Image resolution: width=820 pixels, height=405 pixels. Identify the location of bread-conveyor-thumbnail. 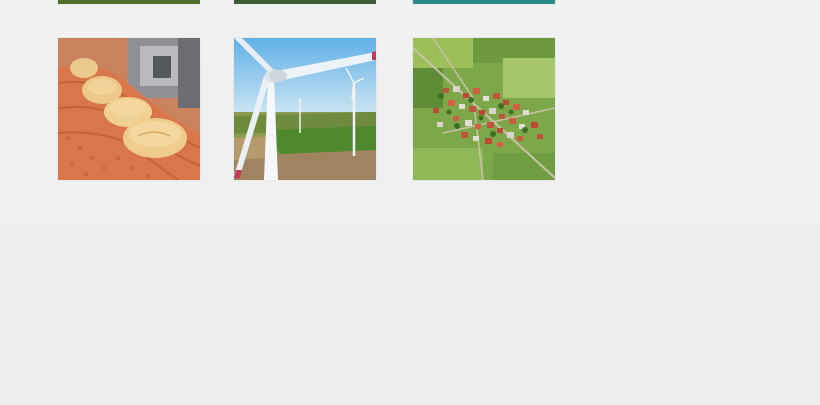
(129, 109).